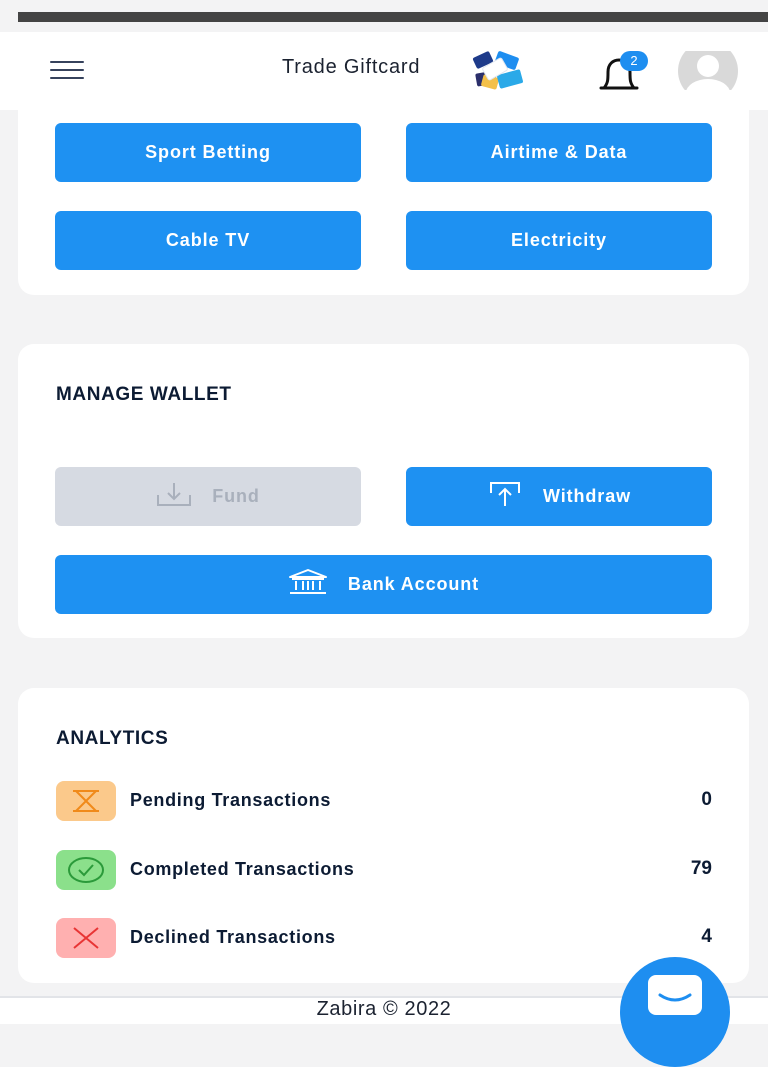  I want to click on user-avatar-icon, so click(708, 71).